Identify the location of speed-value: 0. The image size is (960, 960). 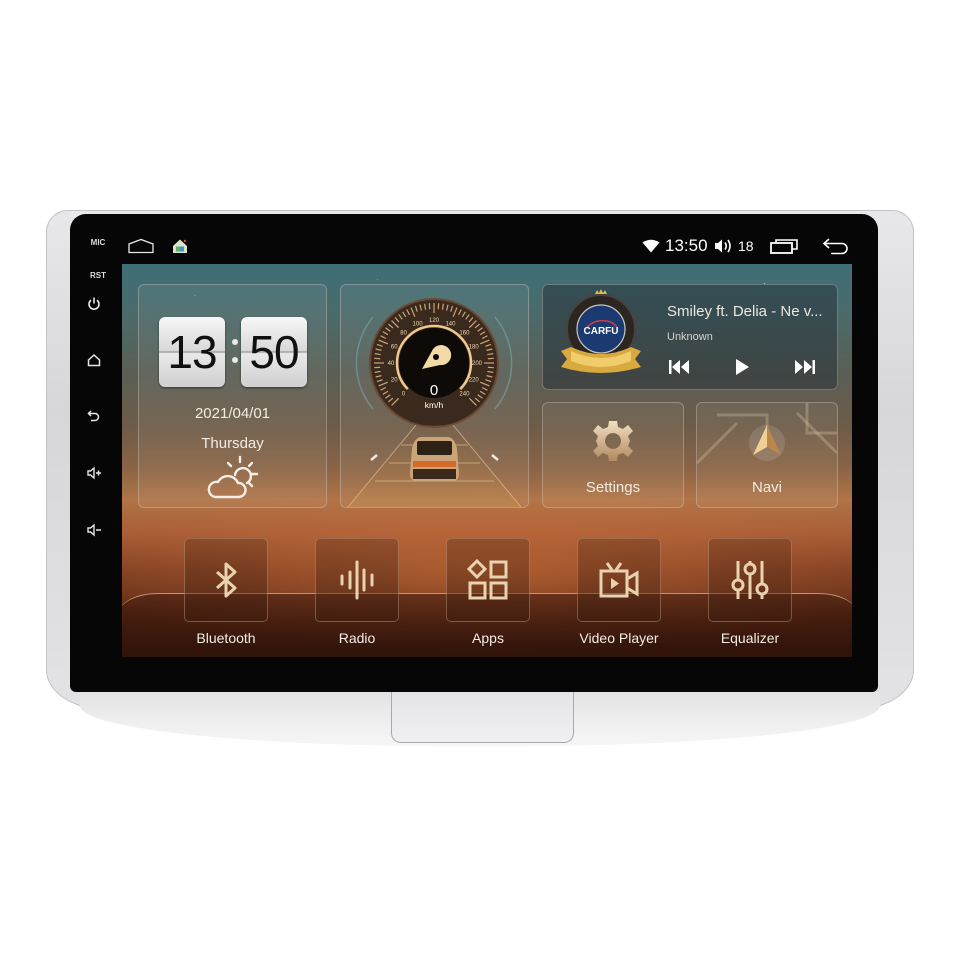
(434, 390).